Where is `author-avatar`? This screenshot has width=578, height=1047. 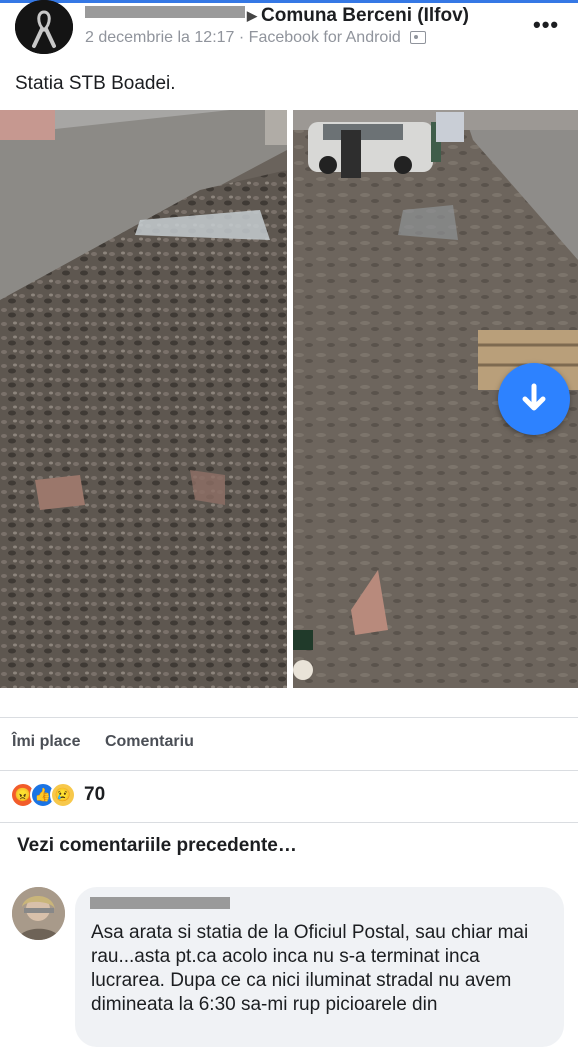 author-avatar is located at coordinates (44, 27).